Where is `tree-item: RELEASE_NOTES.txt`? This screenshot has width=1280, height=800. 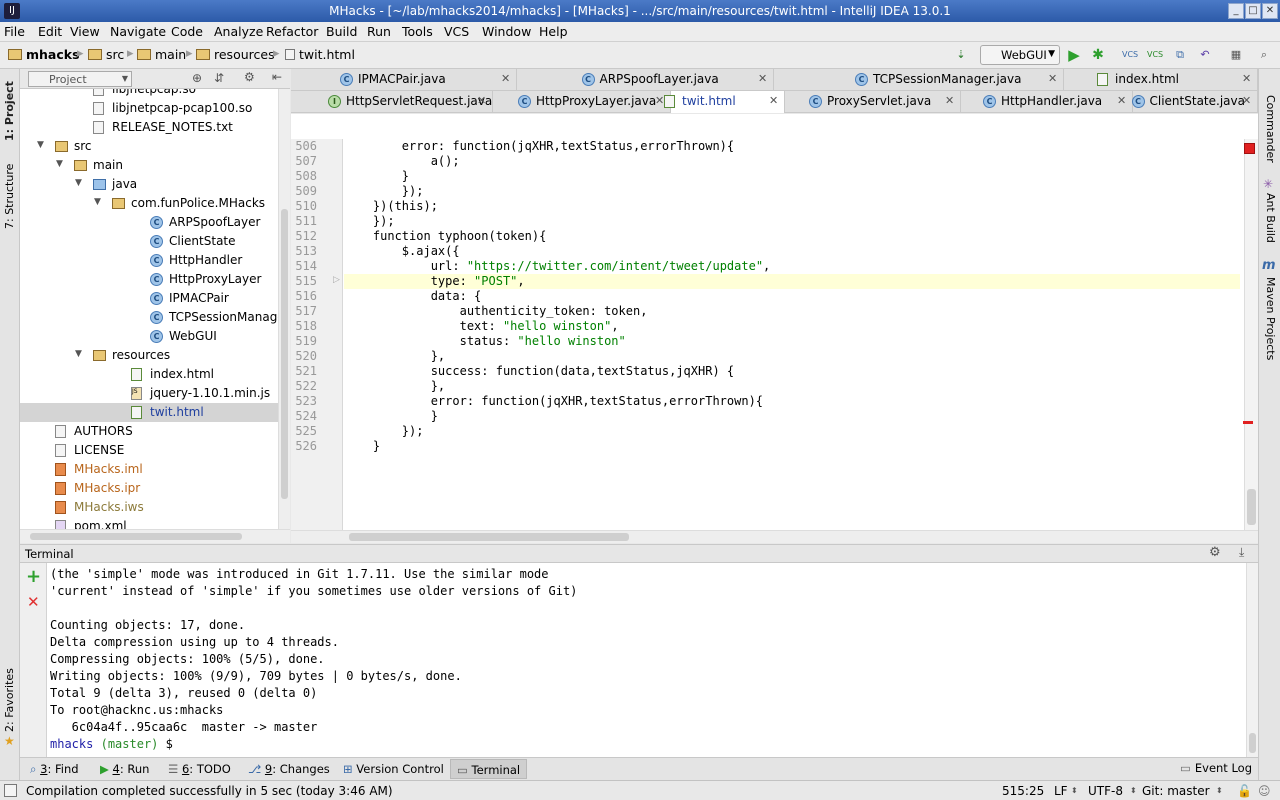 tree-item: RELEASE_NOTES.txt is located at coordinates (149, 127).